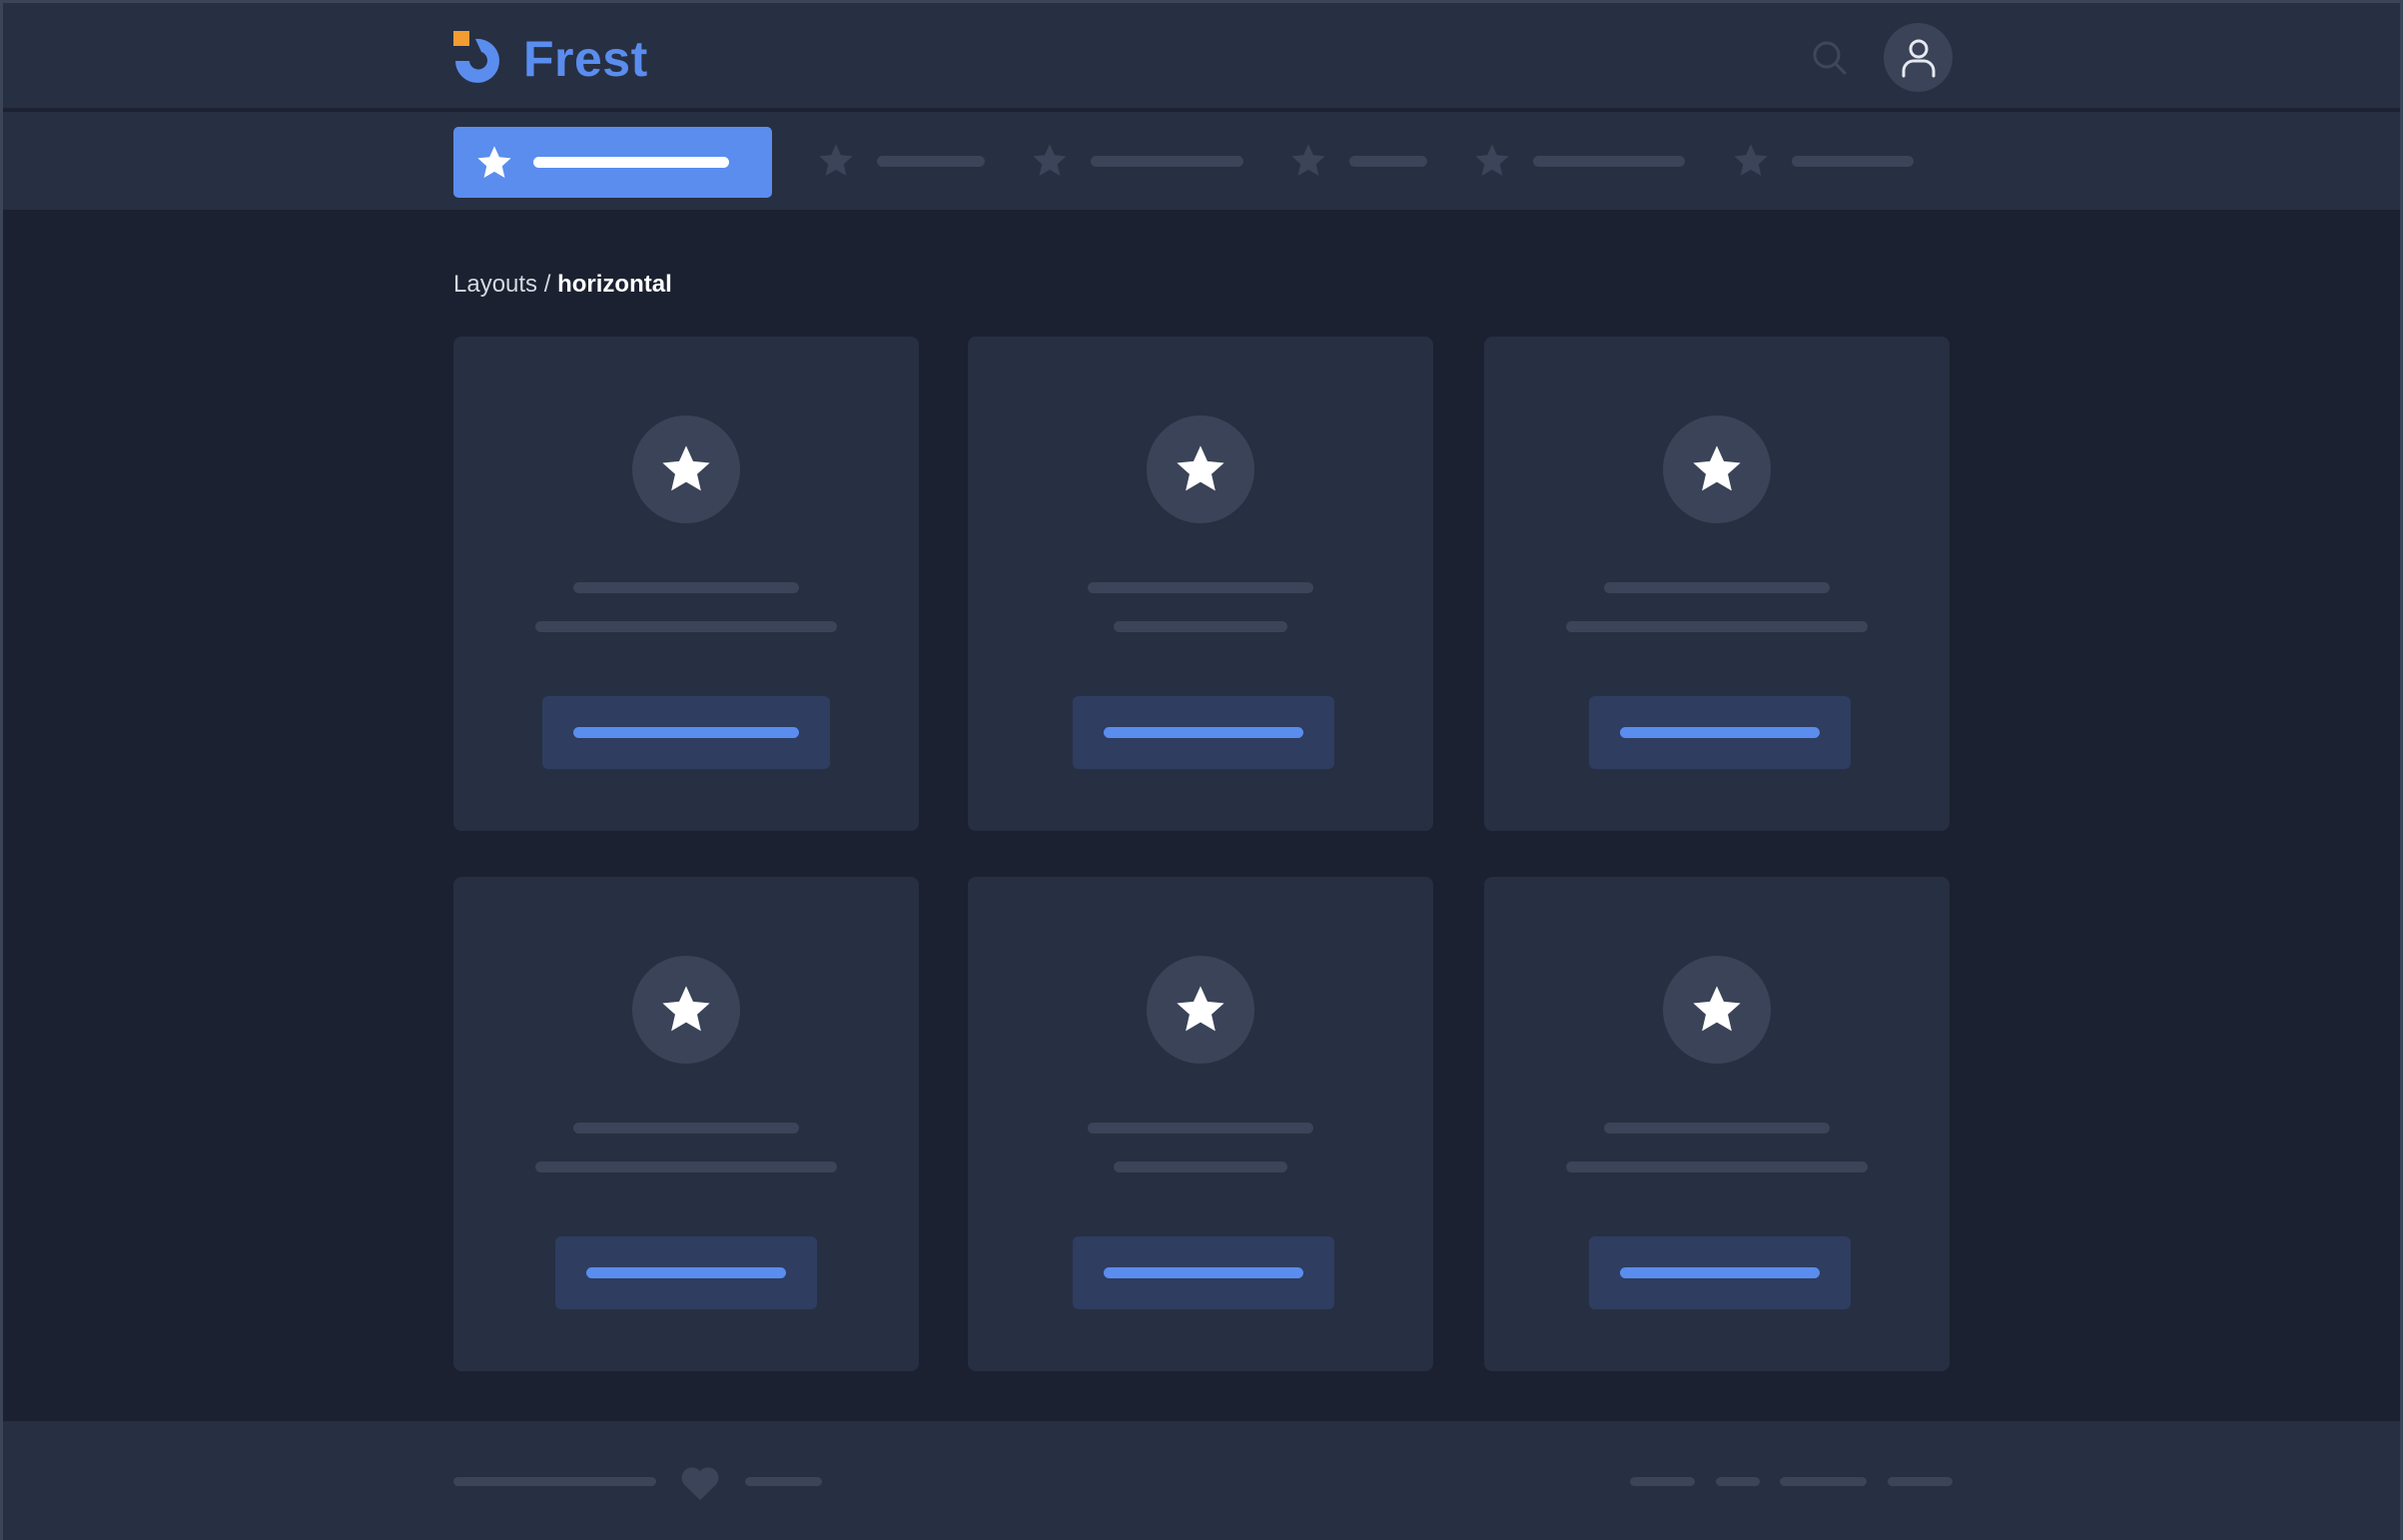 The width and height of the screenshot is (2403, 1540). I want to click on user-icon, so click(1918, 58).